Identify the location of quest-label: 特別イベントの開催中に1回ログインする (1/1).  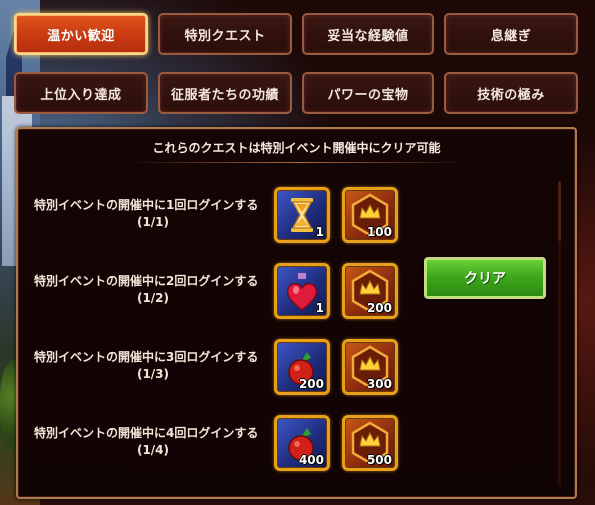
(156, 214).